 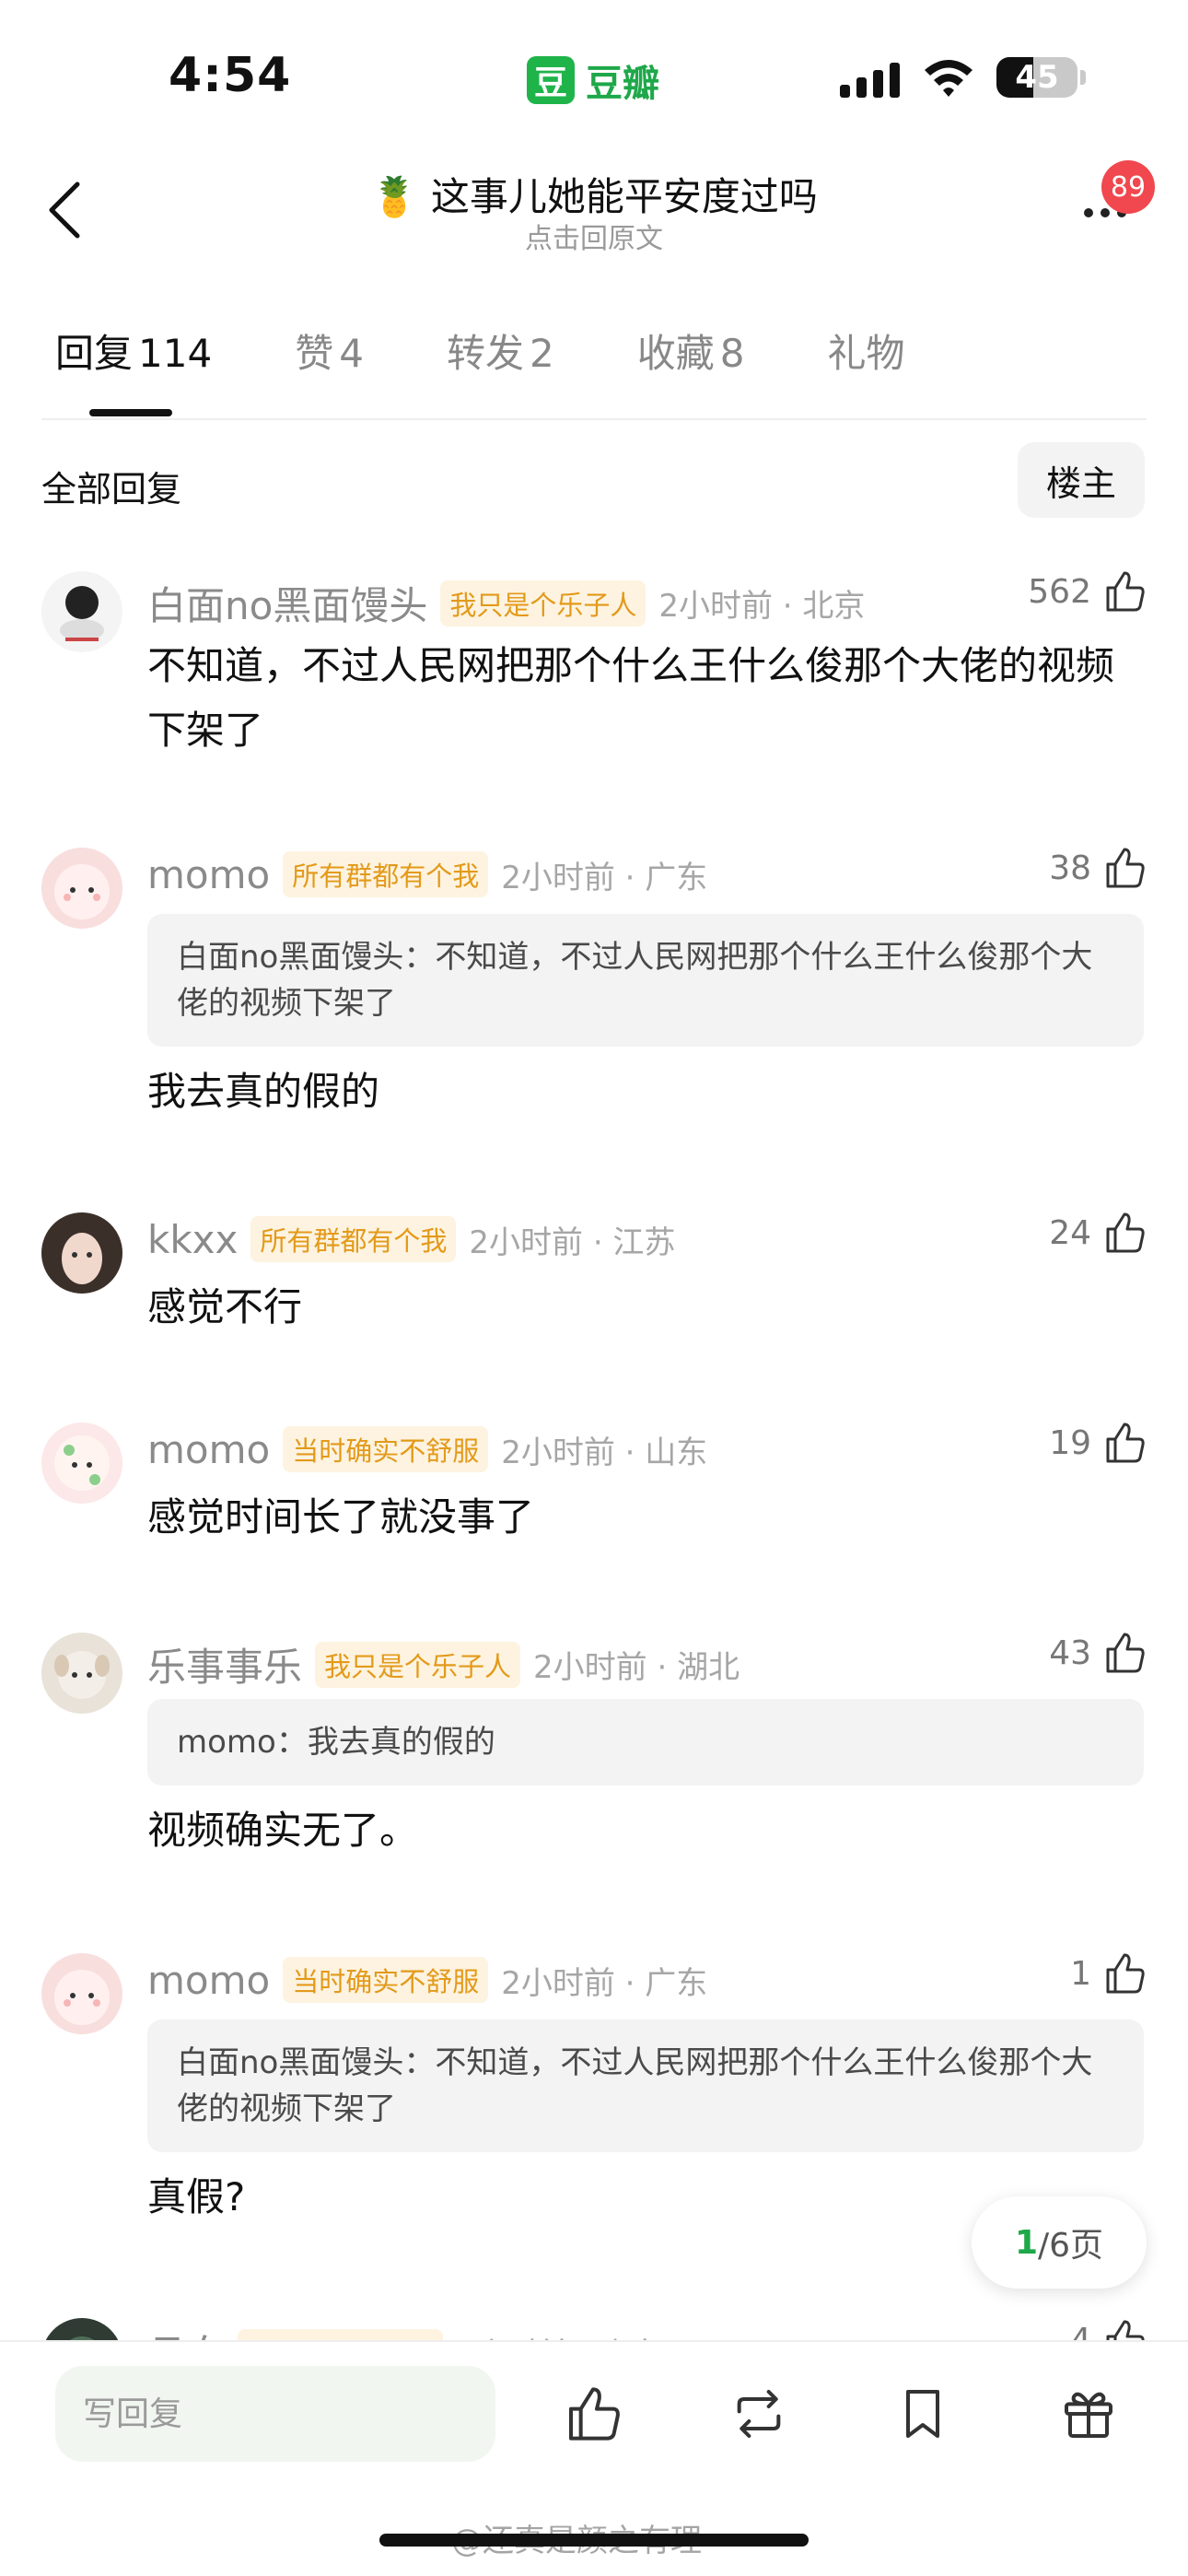 What do you see at coordinates (622, 84) in the screenshot?
I see `status-app-name: 豆瓣` at bounding box center [622, 84].